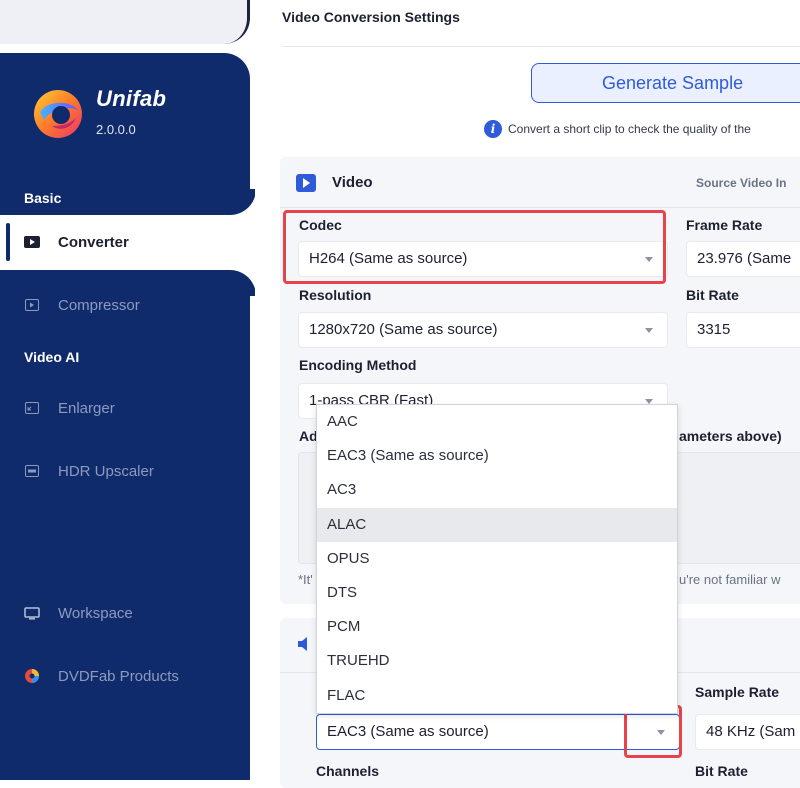  What do you see at coordinates (497, 490) in the screenshot?
I see `dropdown-option: AC3` at bounding box center [497, 490].